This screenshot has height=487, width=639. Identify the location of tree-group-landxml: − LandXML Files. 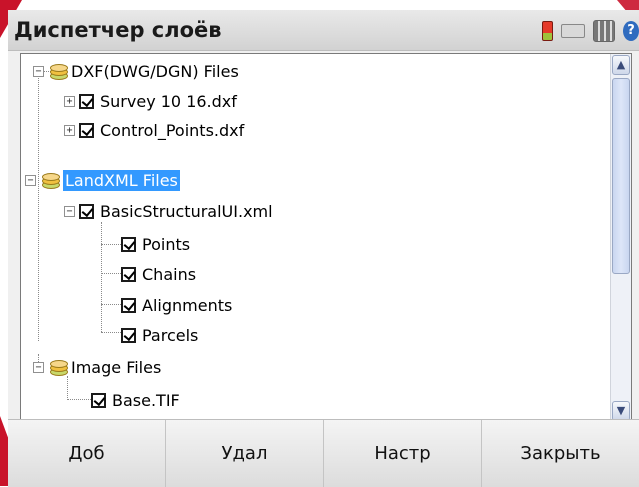
(102, 180).